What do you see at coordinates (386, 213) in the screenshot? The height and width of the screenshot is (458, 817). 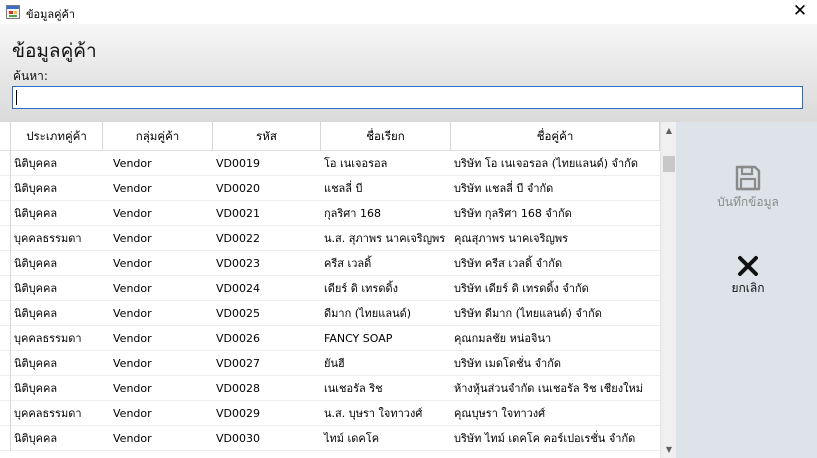 I see `cell-short-name: กุลริศา 168` at bounding box center [386, 213].